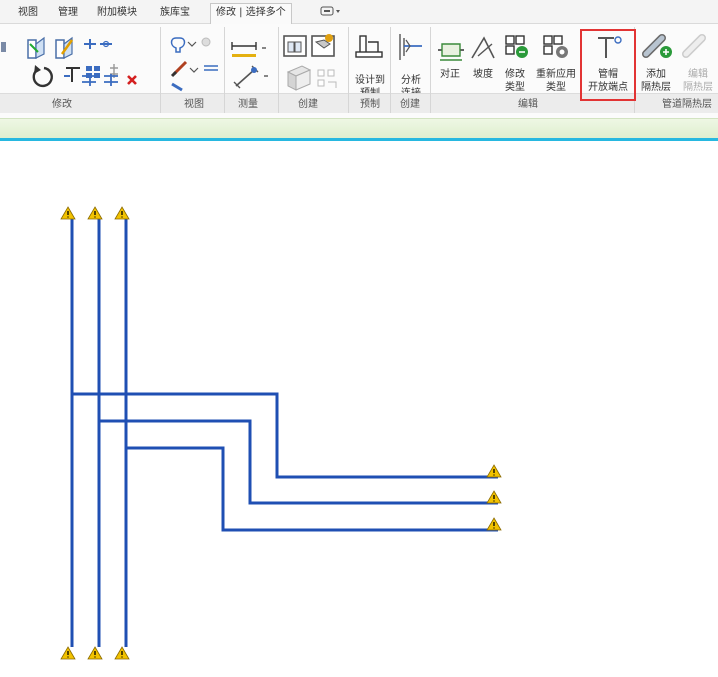 The image size is (718, 677). Describe the element at coordinates (251, 13) in the screenshot. I see `tab-modify-select-multiple: 修改 | 选择多个` at that location.